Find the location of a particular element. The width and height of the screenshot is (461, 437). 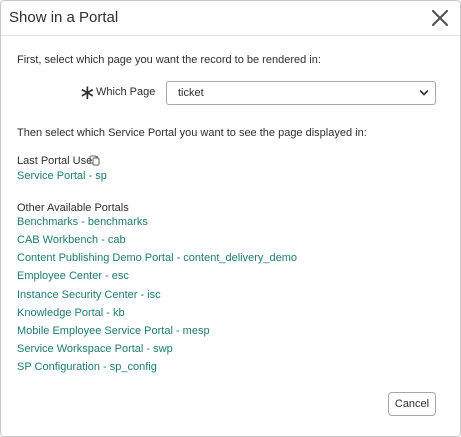

portal-link-swp: Service Workspace Portal - swp is located at coordinates (95, 349).